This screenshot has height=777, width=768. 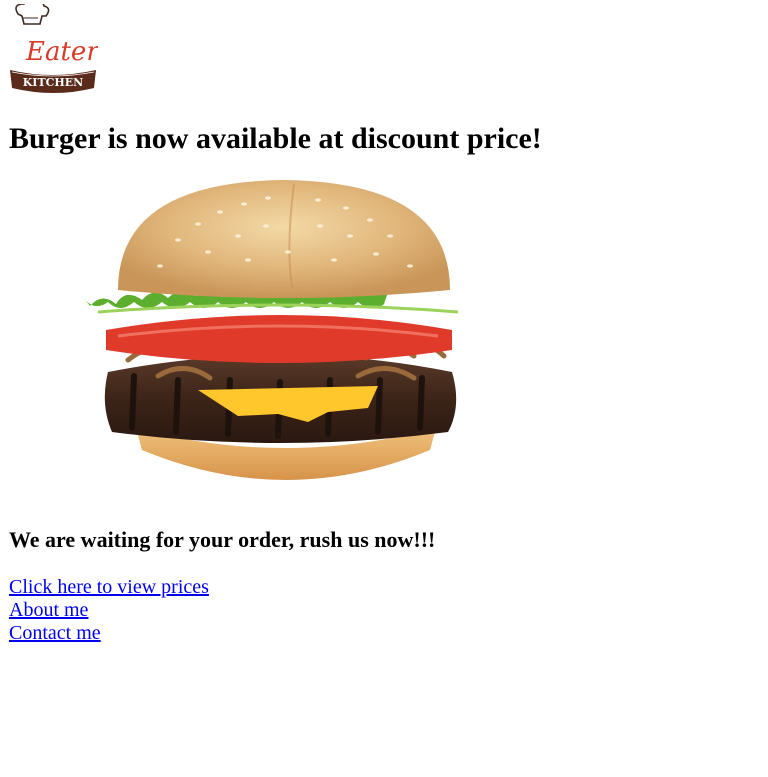 I want to click on logo-banner-text: KITCHEN, so click(x=53, y=82).